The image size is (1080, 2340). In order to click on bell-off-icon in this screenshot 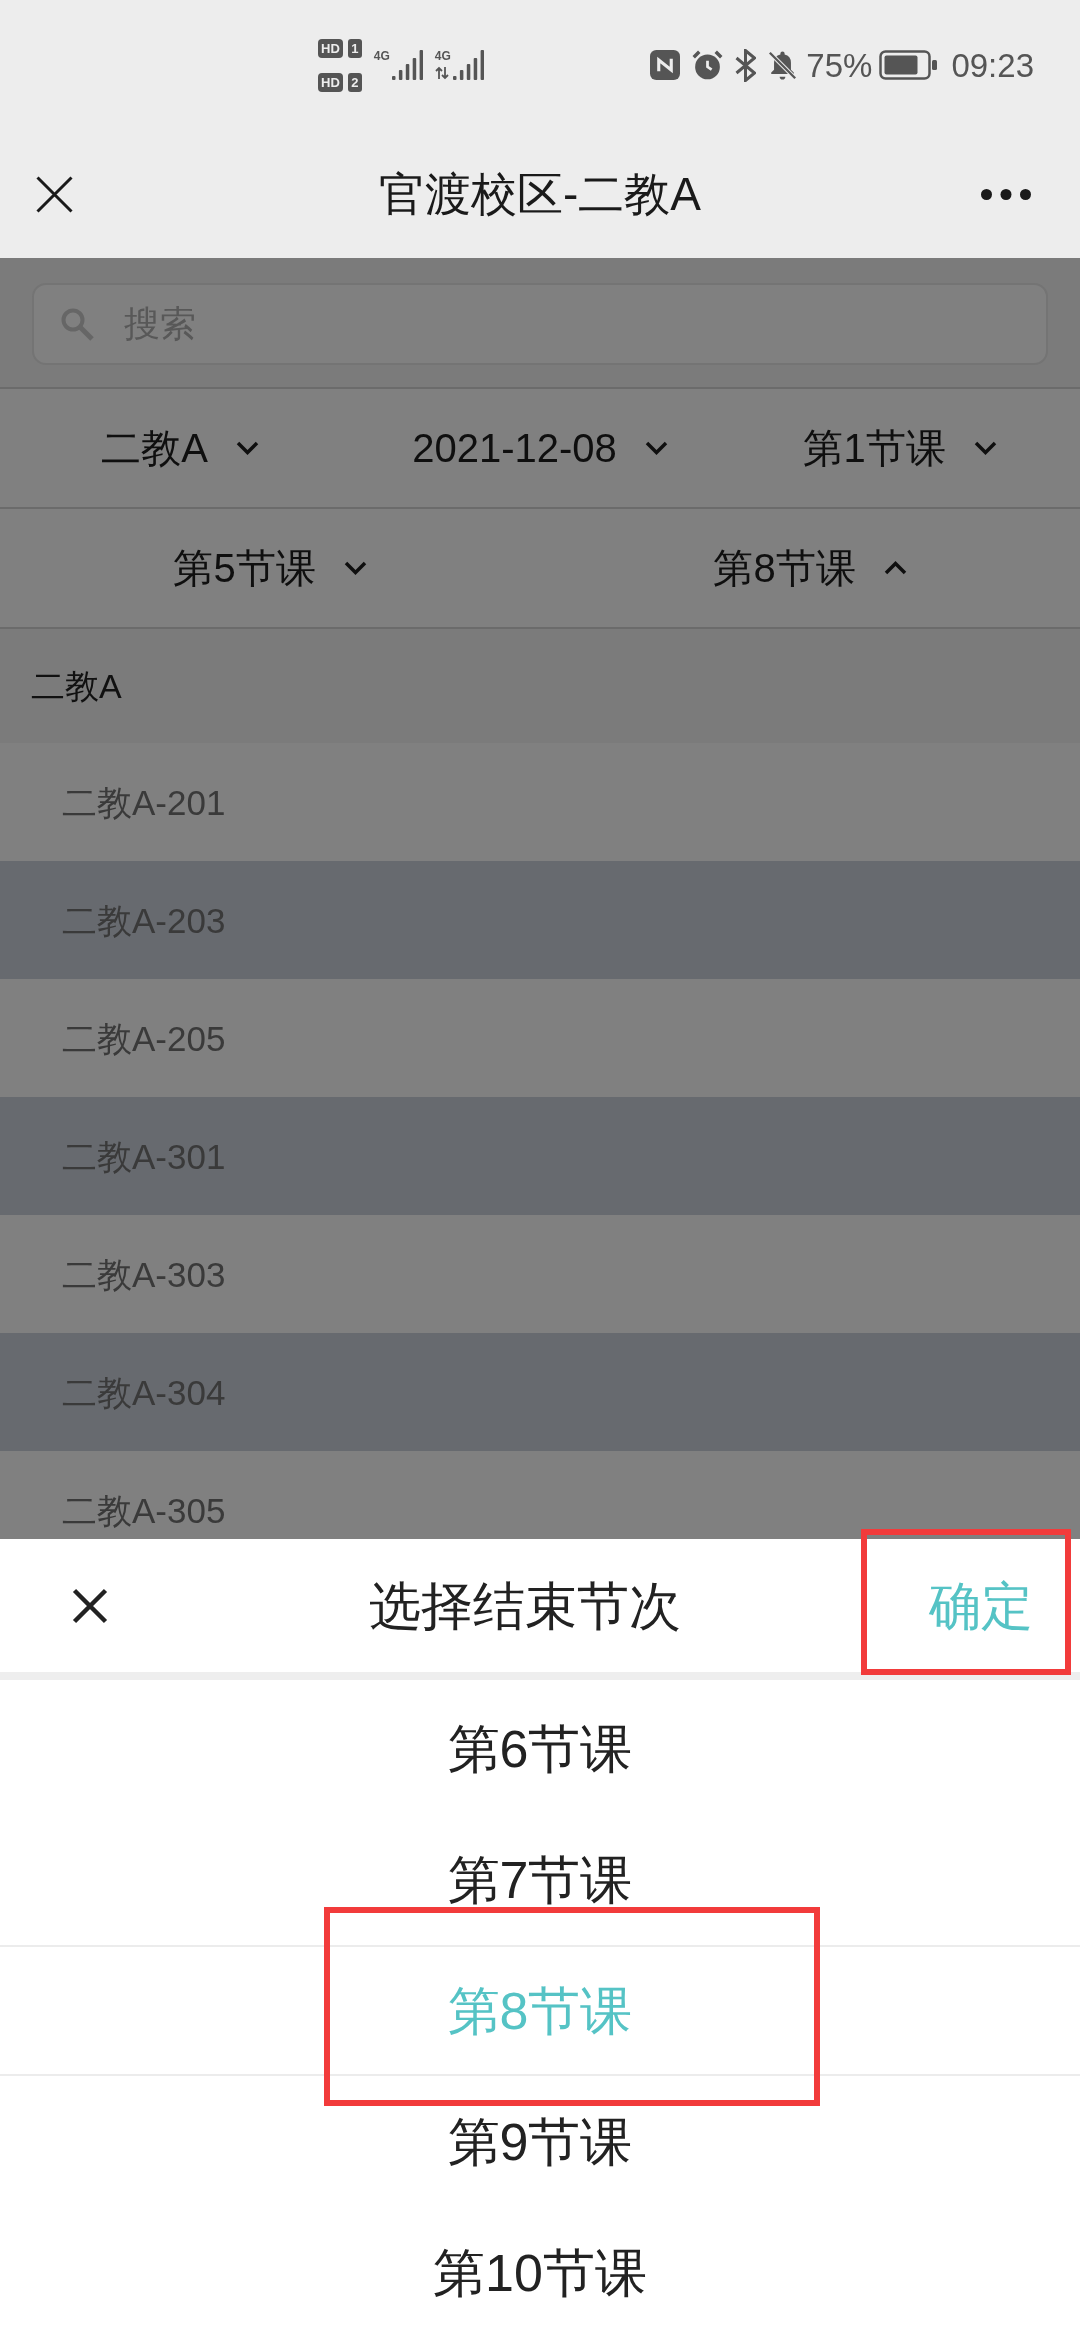, I will do `click(783, 65)`.